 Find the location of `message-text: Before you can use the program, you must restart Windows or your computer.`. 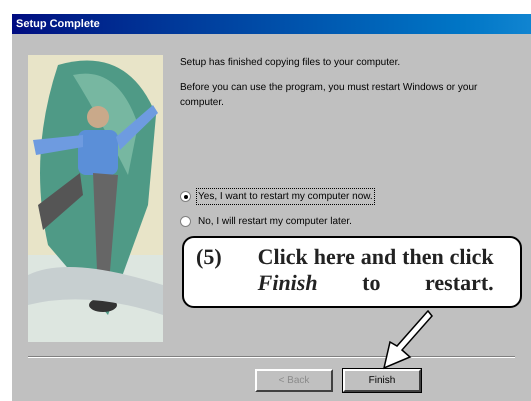

message-text: Before you can use the program, you must restart Windows or your computer. is located at coordinates (329, 95).